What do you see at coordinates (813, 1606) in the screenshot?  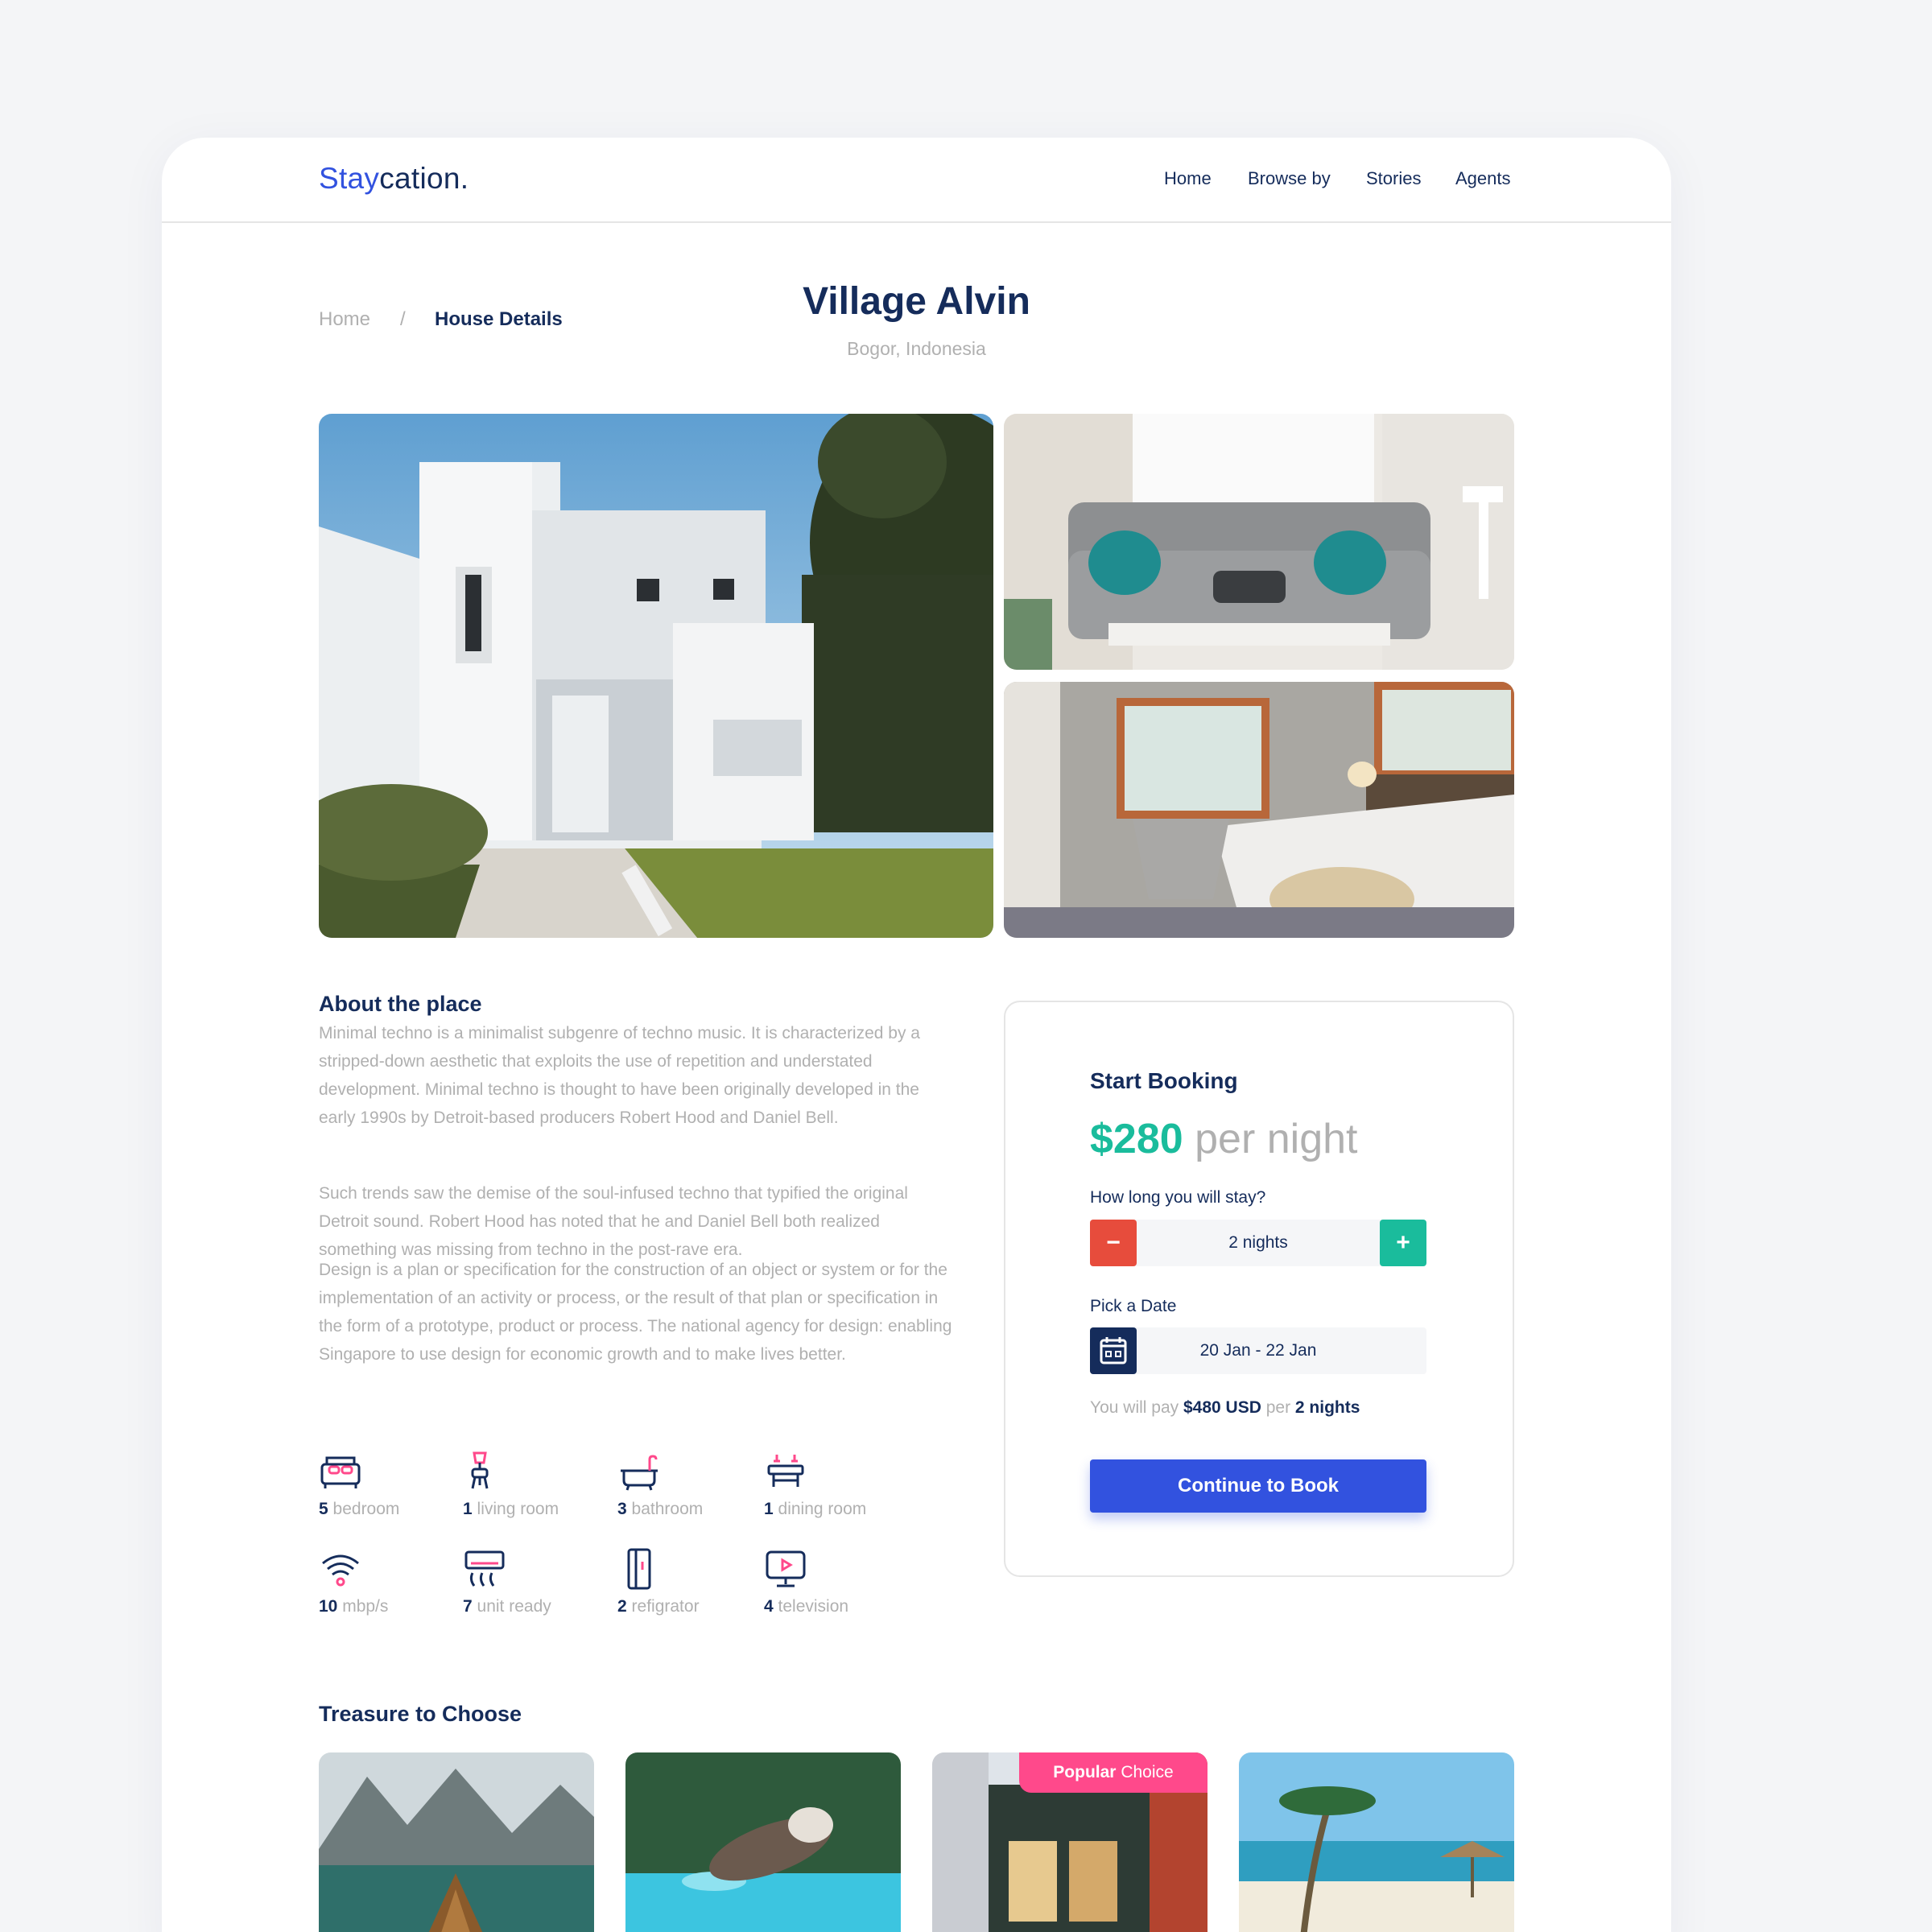 I see `feature-label: television` at bounding box center [813, 1606].